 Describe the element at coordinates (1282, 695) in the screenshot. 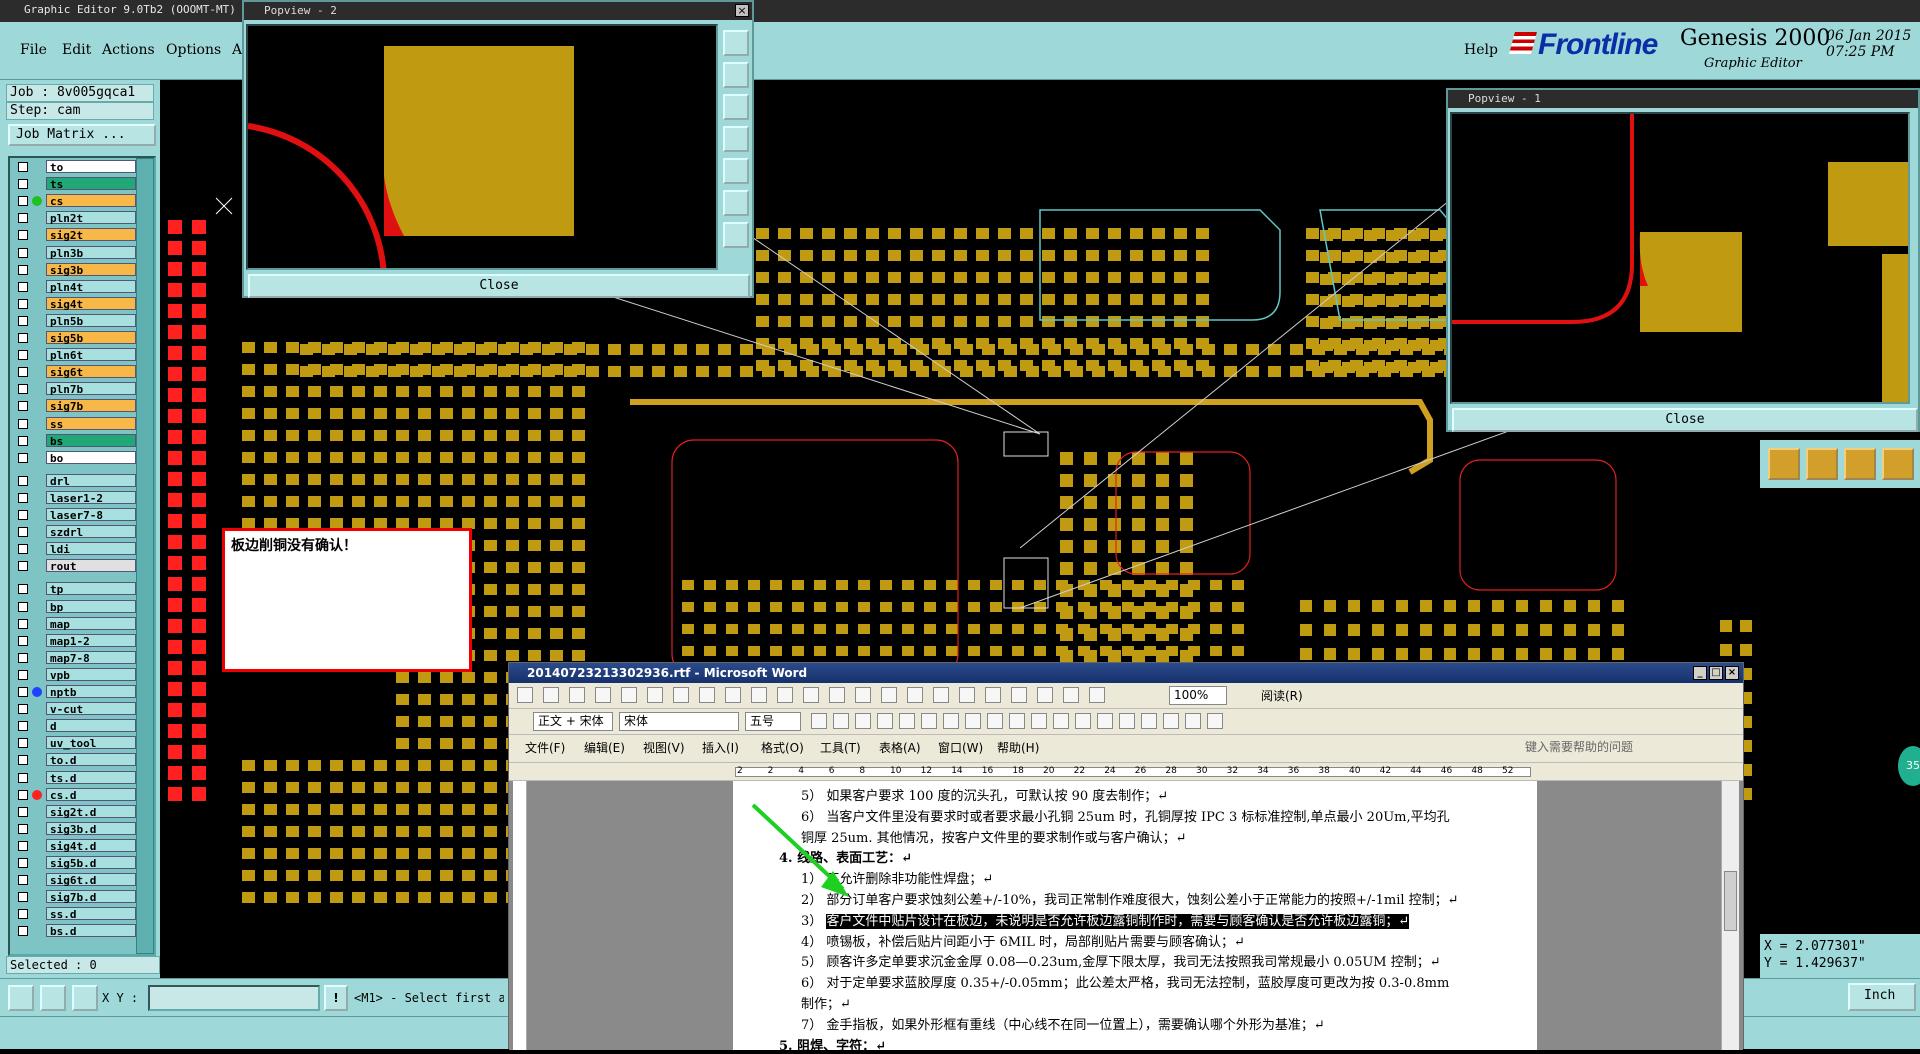

I see `read-mode-button: 阅读(R)` at that location.